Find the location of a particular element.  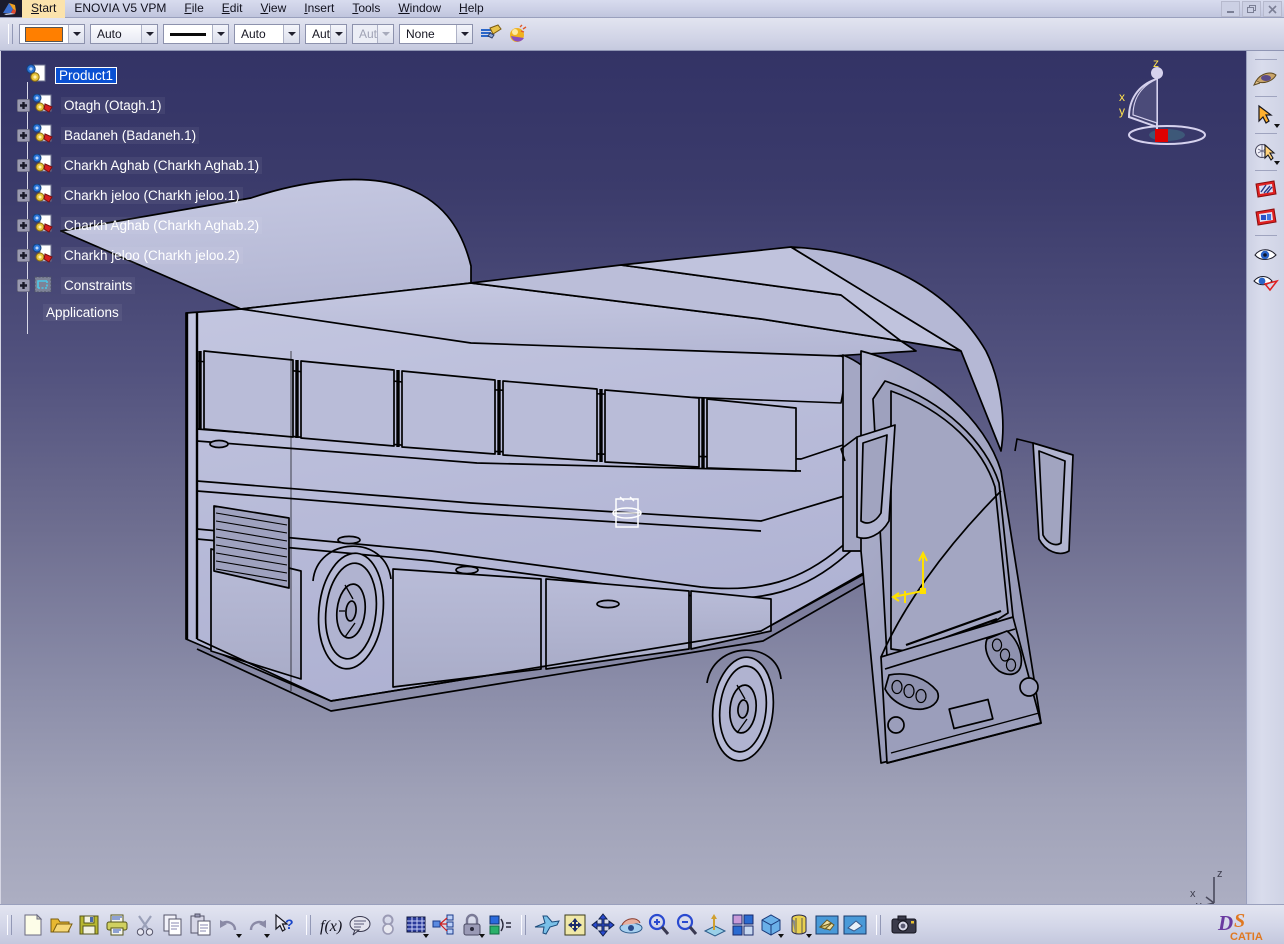

standard-and-view-toolbar: ? f(x) D S CATIA is located at coordinates (642, 924).